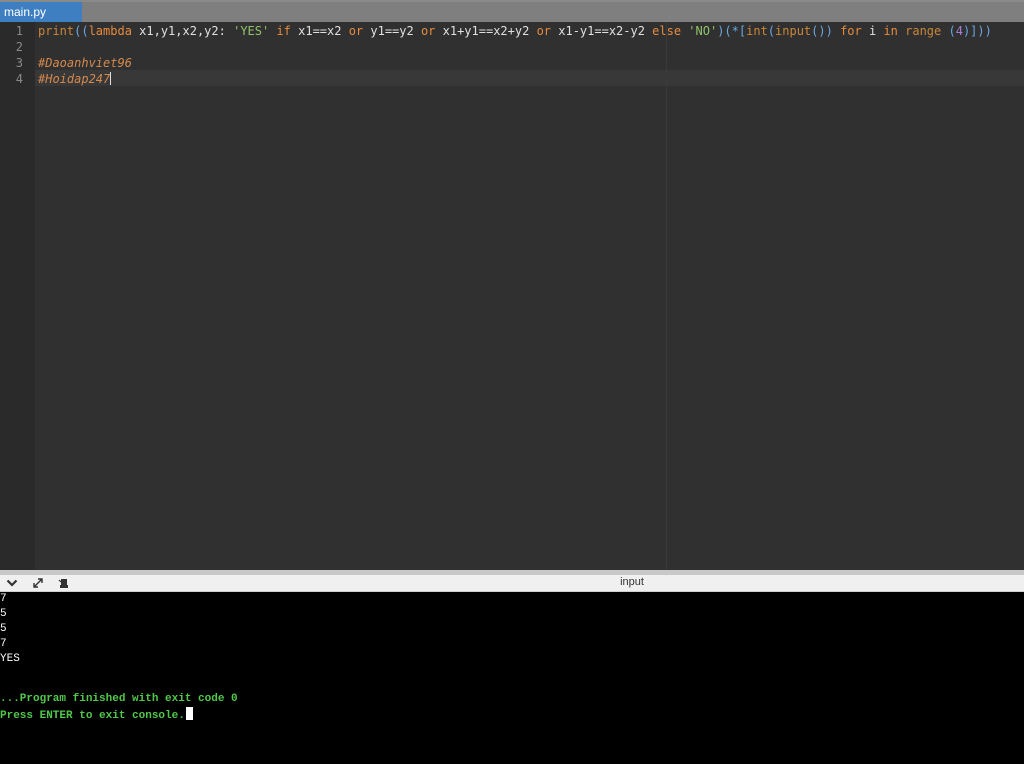 The height and width of the screenshot is (764, 1024). I want to click on token: )])), so click(977, 31).